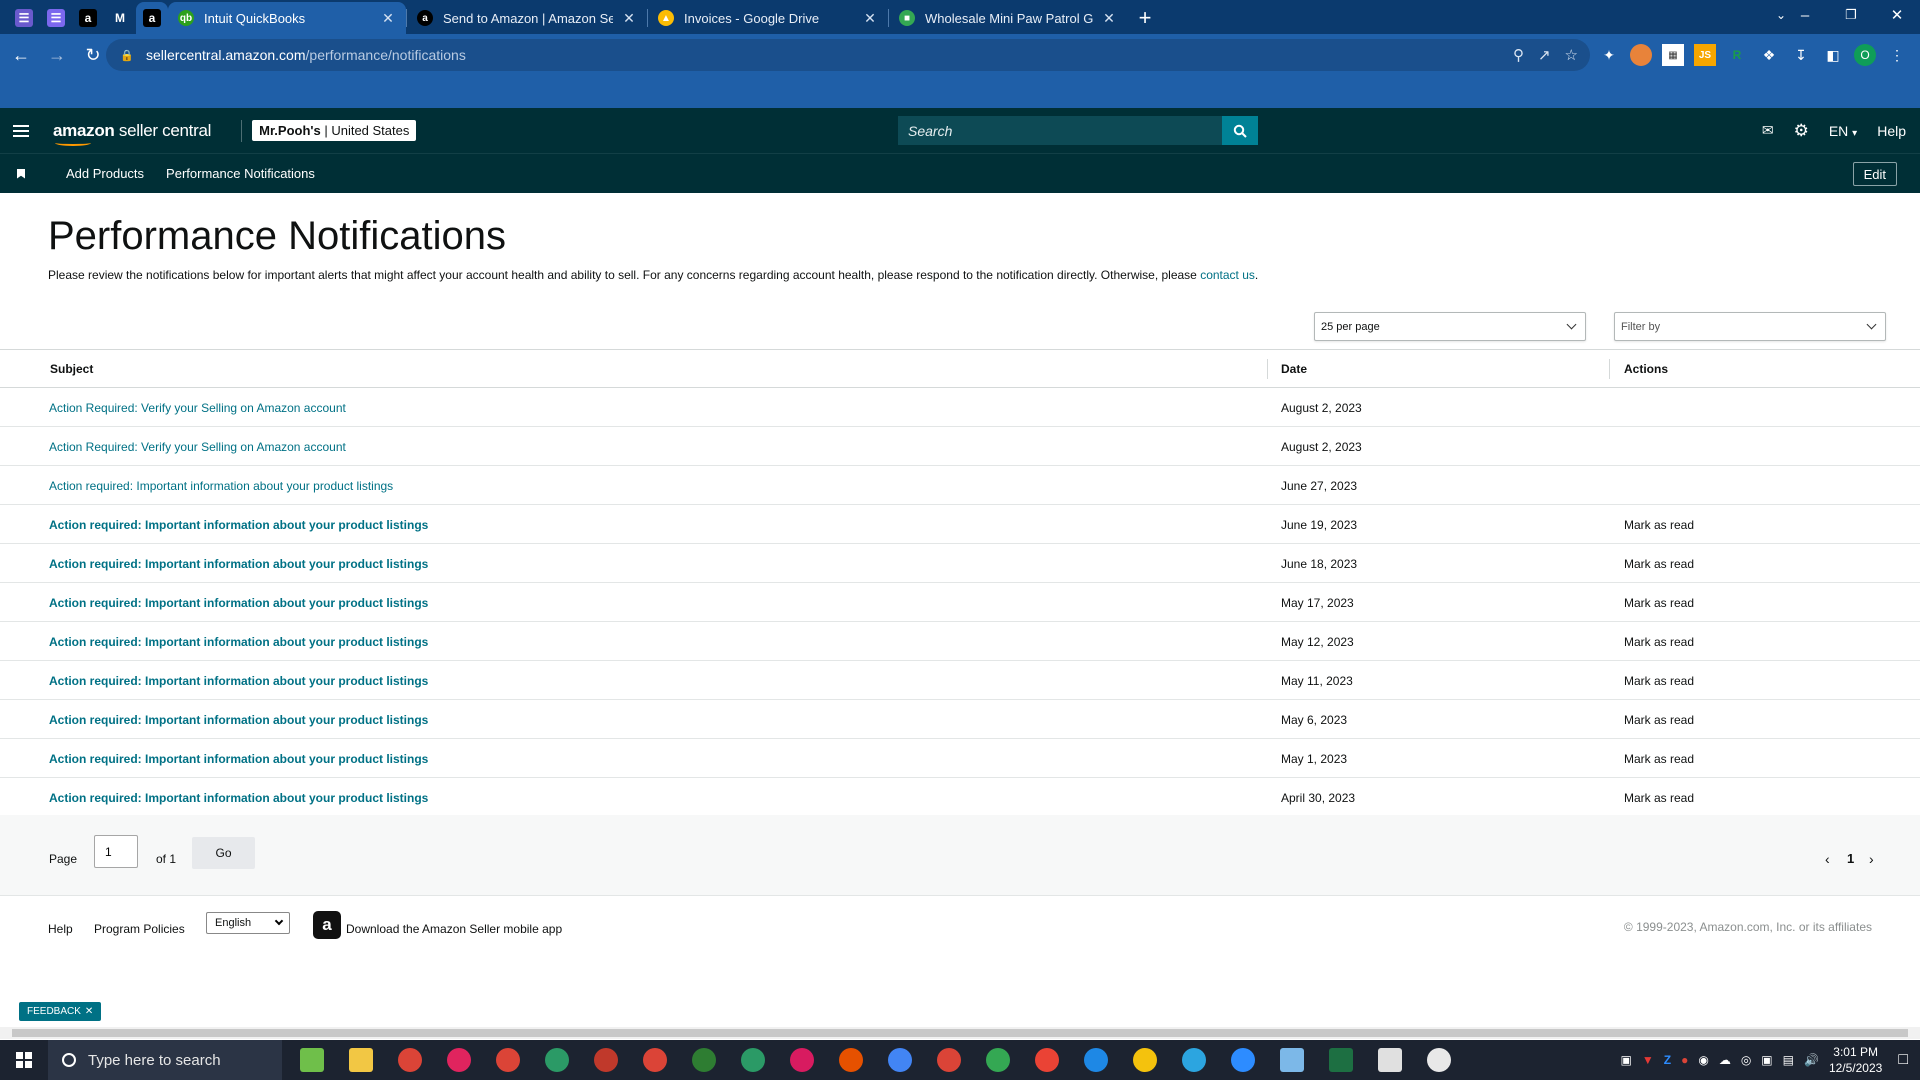 The image size is (1920, 1080). What do you see at coordinates (1667, 1060) in the screenshot?
I see `zoom-tray-icon: Z` at bounding box center [1667, 1060].